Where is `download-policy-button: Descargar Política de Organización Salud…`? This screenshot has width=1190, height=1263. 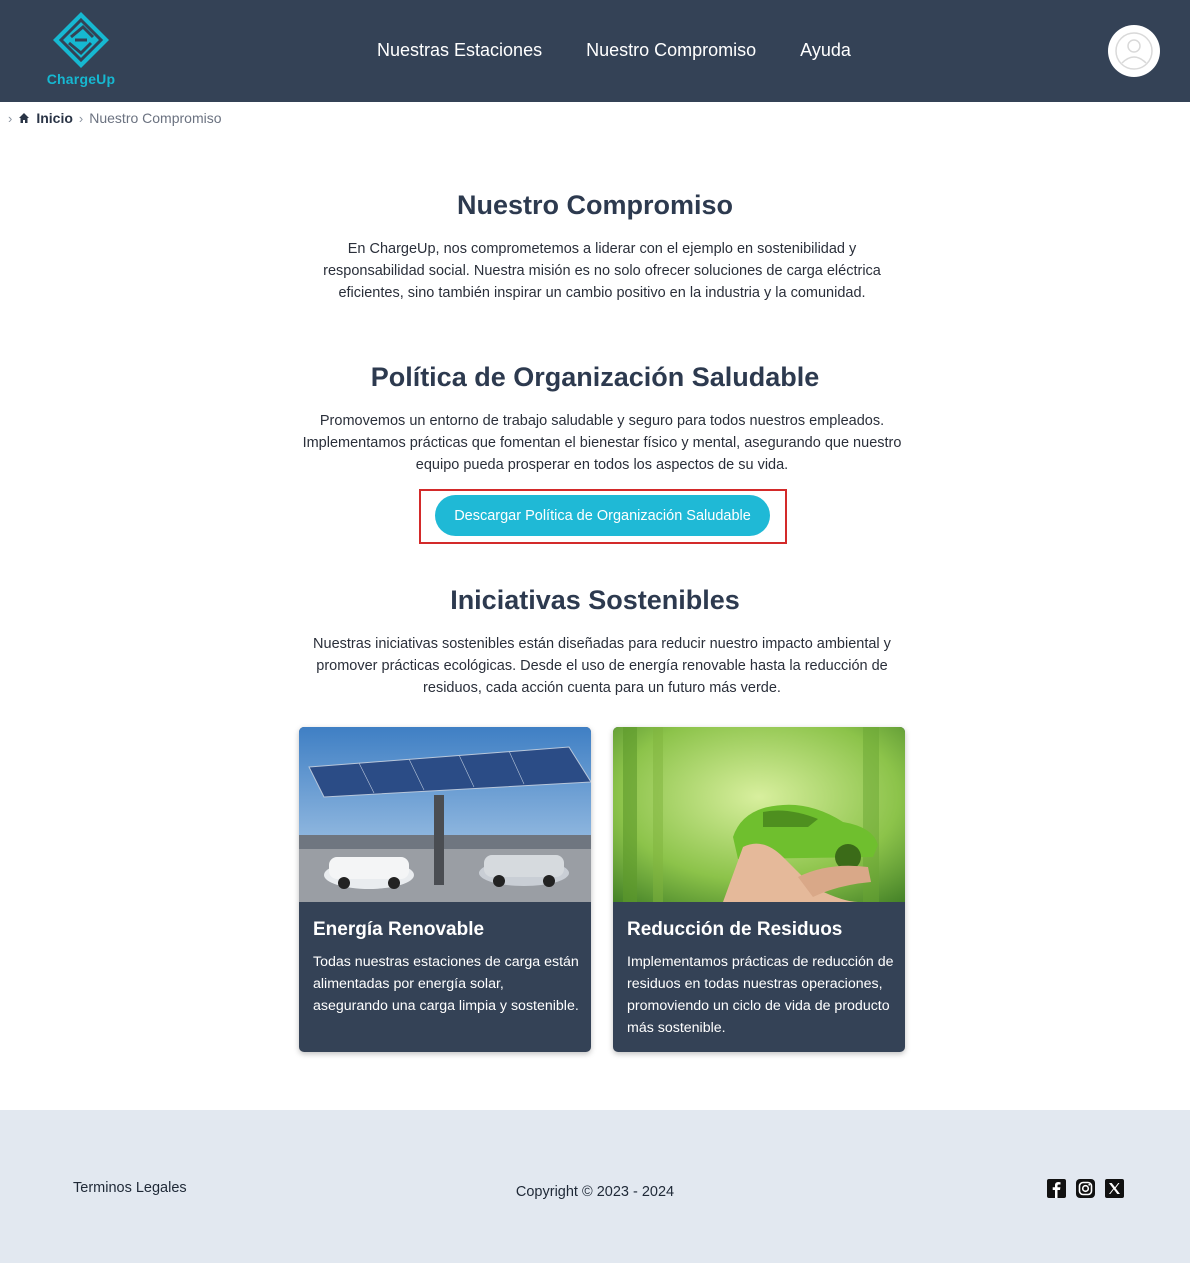 download-policy-button: Descargar Política de Organización Salud… is located at coordinates (602, 515).